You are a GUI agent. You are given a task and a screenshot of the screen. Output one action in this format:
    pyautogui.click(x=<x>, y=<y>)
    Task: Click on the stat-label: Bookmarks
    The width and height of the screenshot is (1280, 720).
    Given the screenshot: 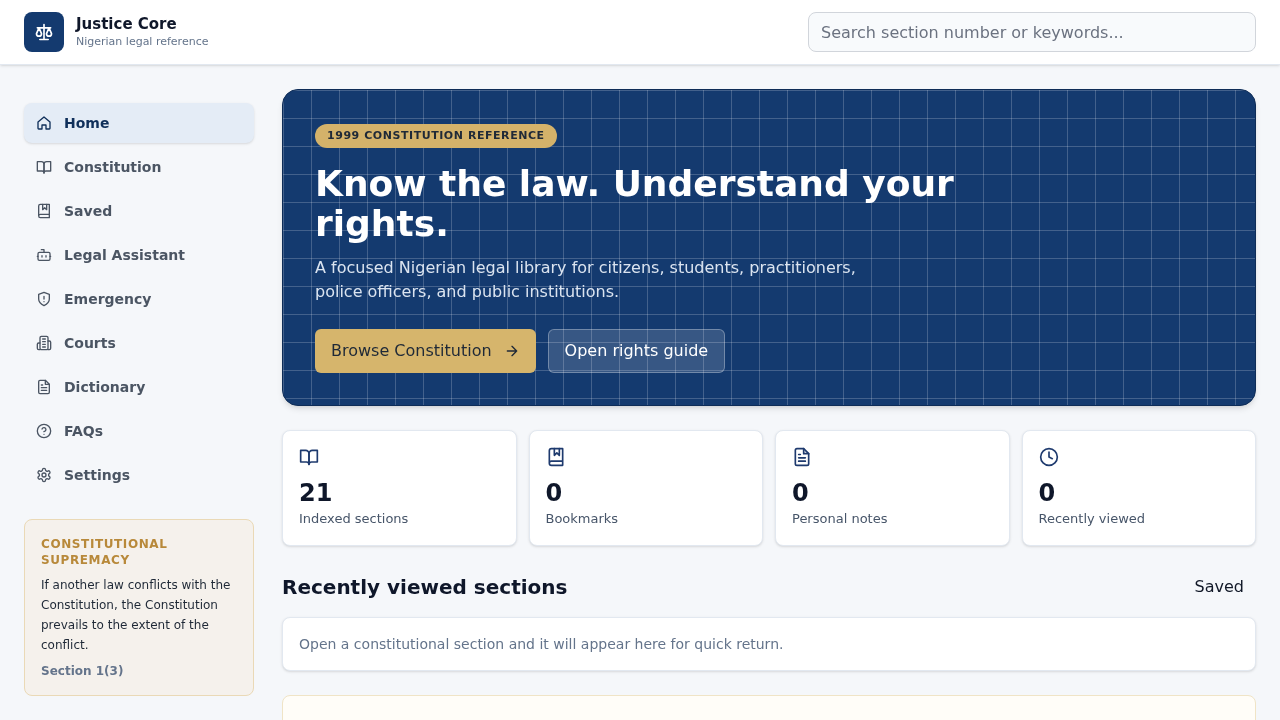 What is the action you would take?
    pyautogui.click(x=582, y=519)
    